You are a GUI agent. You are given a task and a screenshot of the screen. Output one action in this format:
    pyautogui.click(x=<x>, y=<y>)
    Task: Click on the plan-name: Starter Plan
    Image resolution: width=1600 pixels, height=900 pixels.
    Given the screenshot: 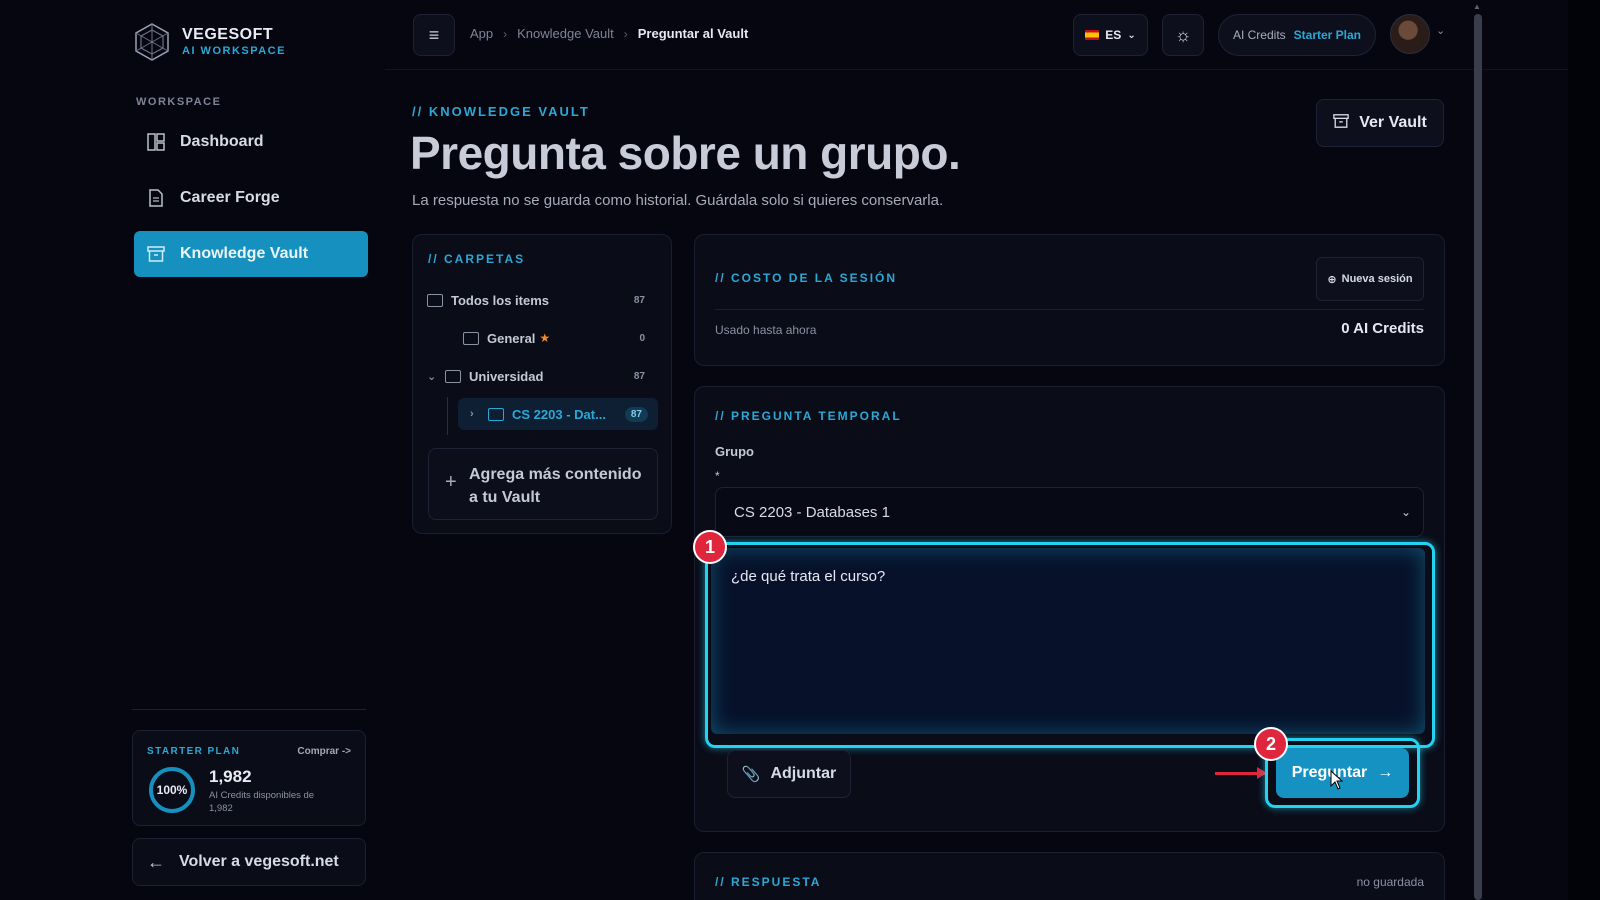 What is the action you would take?
    pyautogui.click(x=1327, y=35)
    